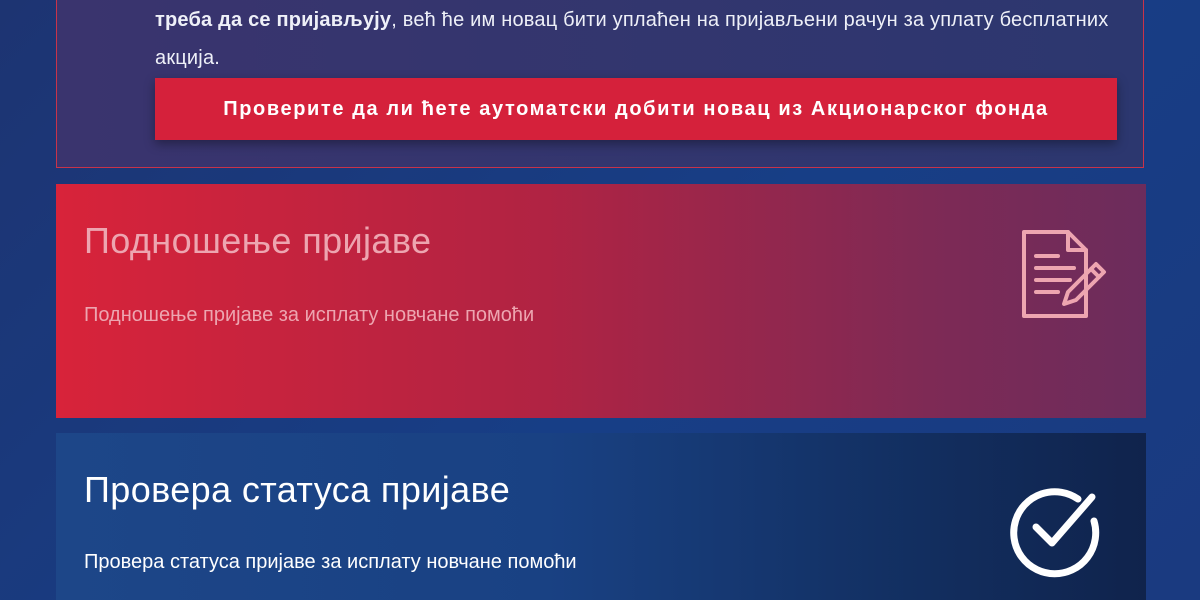 Image resolution: width=1200 pixels, height=600 pixels. What do you see at coordinates (273, 20) in the screenshot?
I see `info-text-bold: треба да се пријављују` at bounding box center [273, 20].